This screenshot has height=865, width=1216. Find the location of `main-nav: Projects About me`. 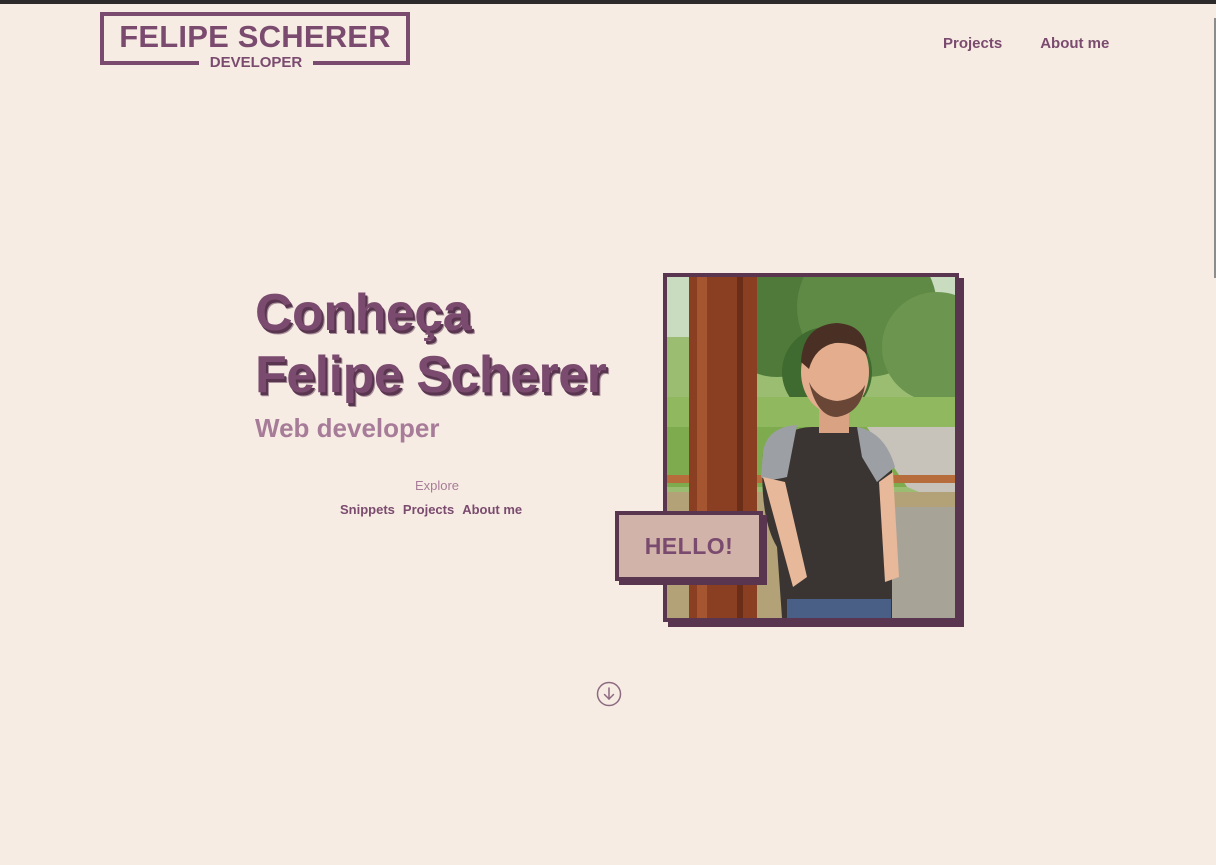

main-nav: Projects About me is located at coordinates (1026, 44).